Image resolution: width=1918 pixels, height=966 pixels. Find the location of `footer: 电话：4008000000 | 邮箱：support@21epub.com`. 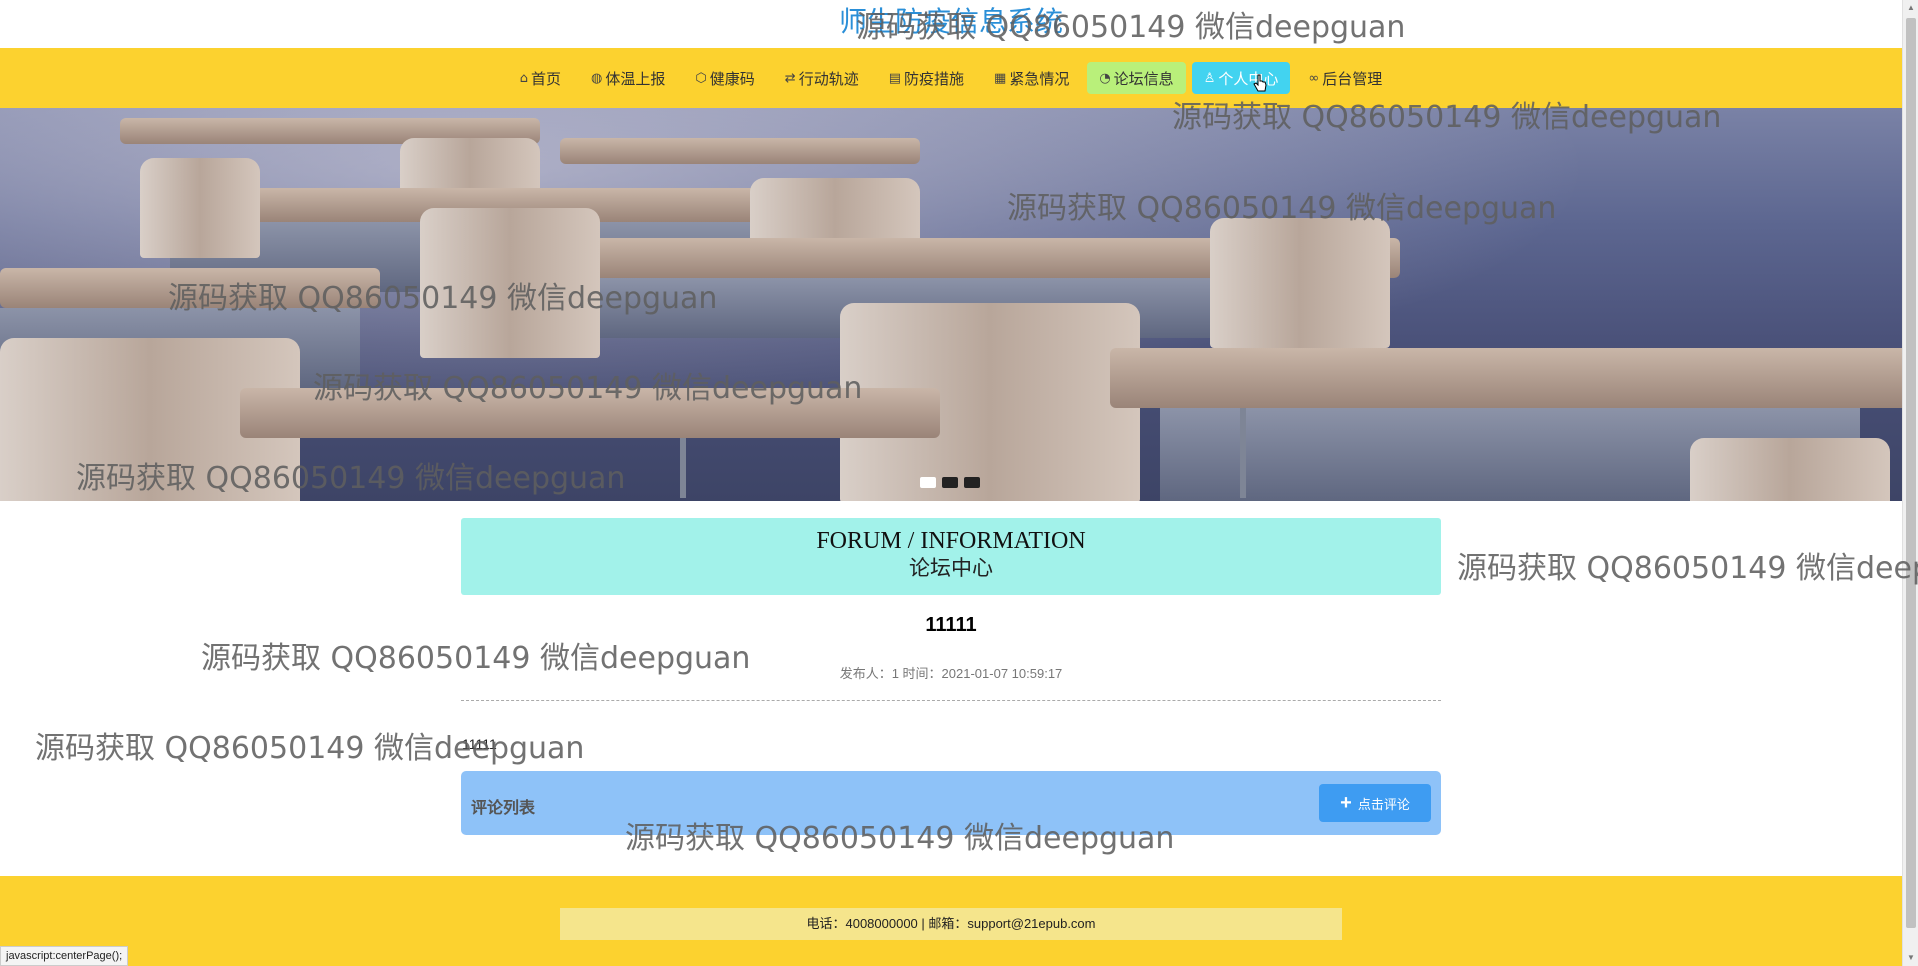

footer: 电话：4008000000 | 邮箱：support@21epub.com is located at coordinates (951, 921).